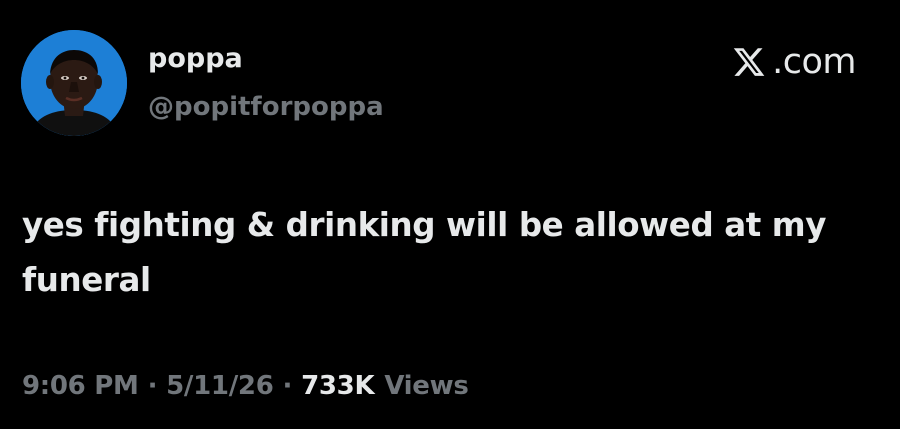  I want to click on views-label: Views, so click(426, 386).